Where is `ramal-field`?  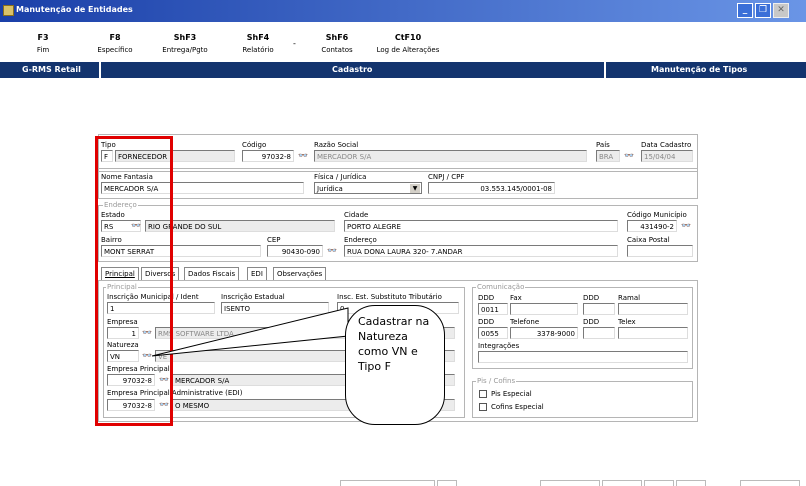 ramal-field is located at coordinates (653, 309).